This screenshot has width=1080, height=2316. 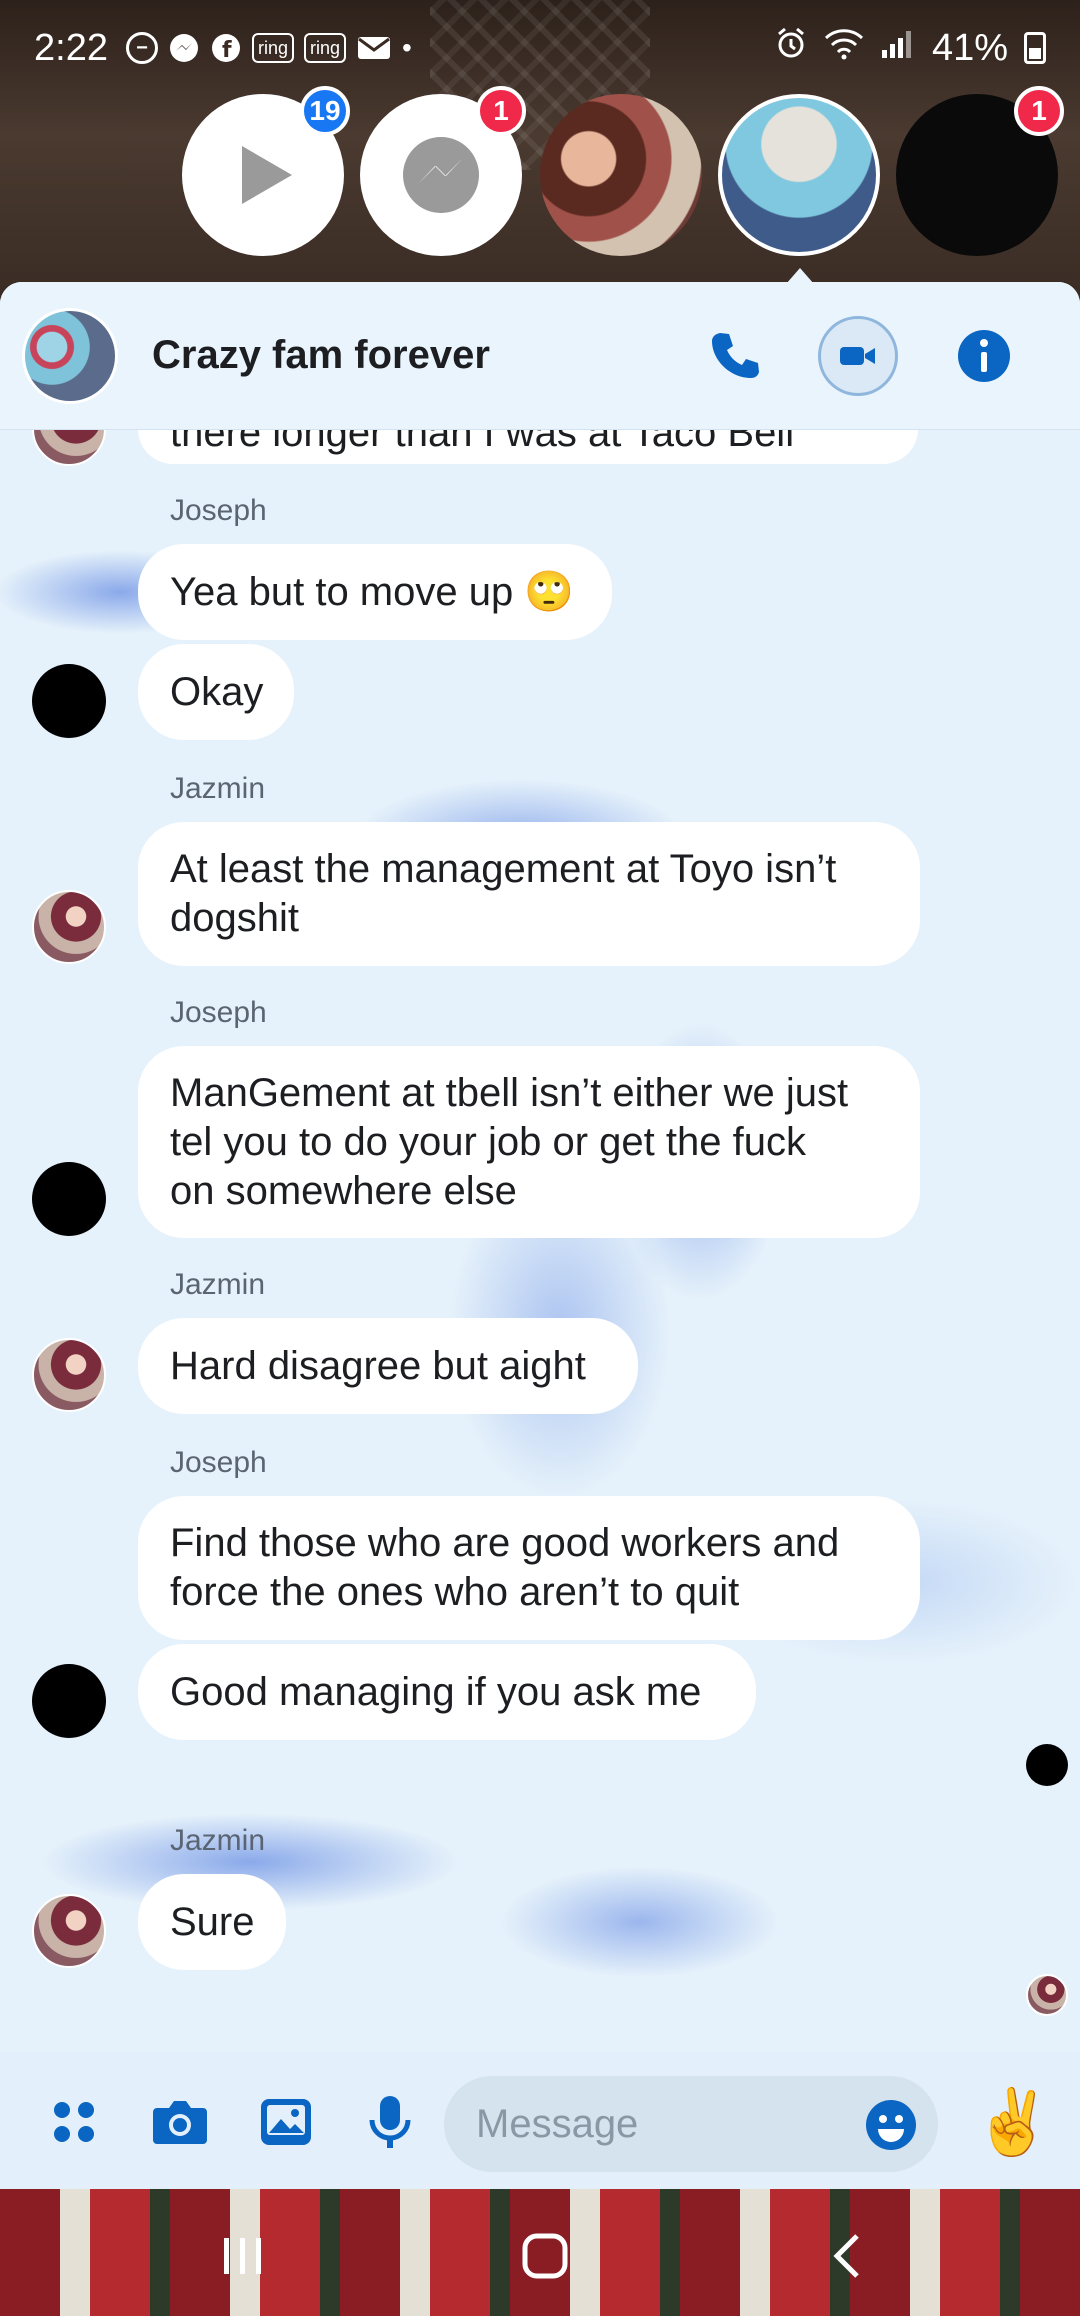 I want to click on svg-text: f, so click(x=227, y=50).